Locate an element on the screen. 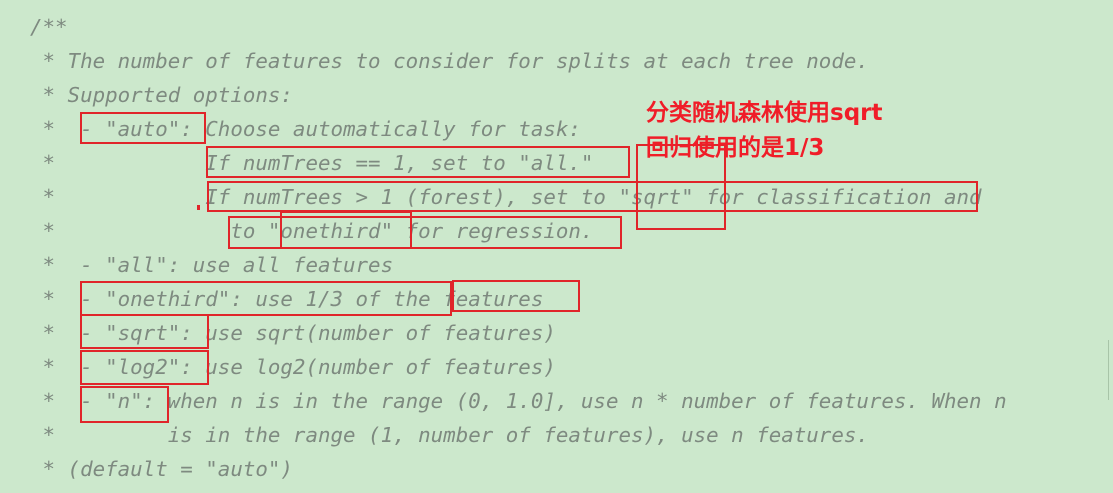 The image size is (1113, 493). highlight-single-tree-rule is located at coordinates (418, 162).